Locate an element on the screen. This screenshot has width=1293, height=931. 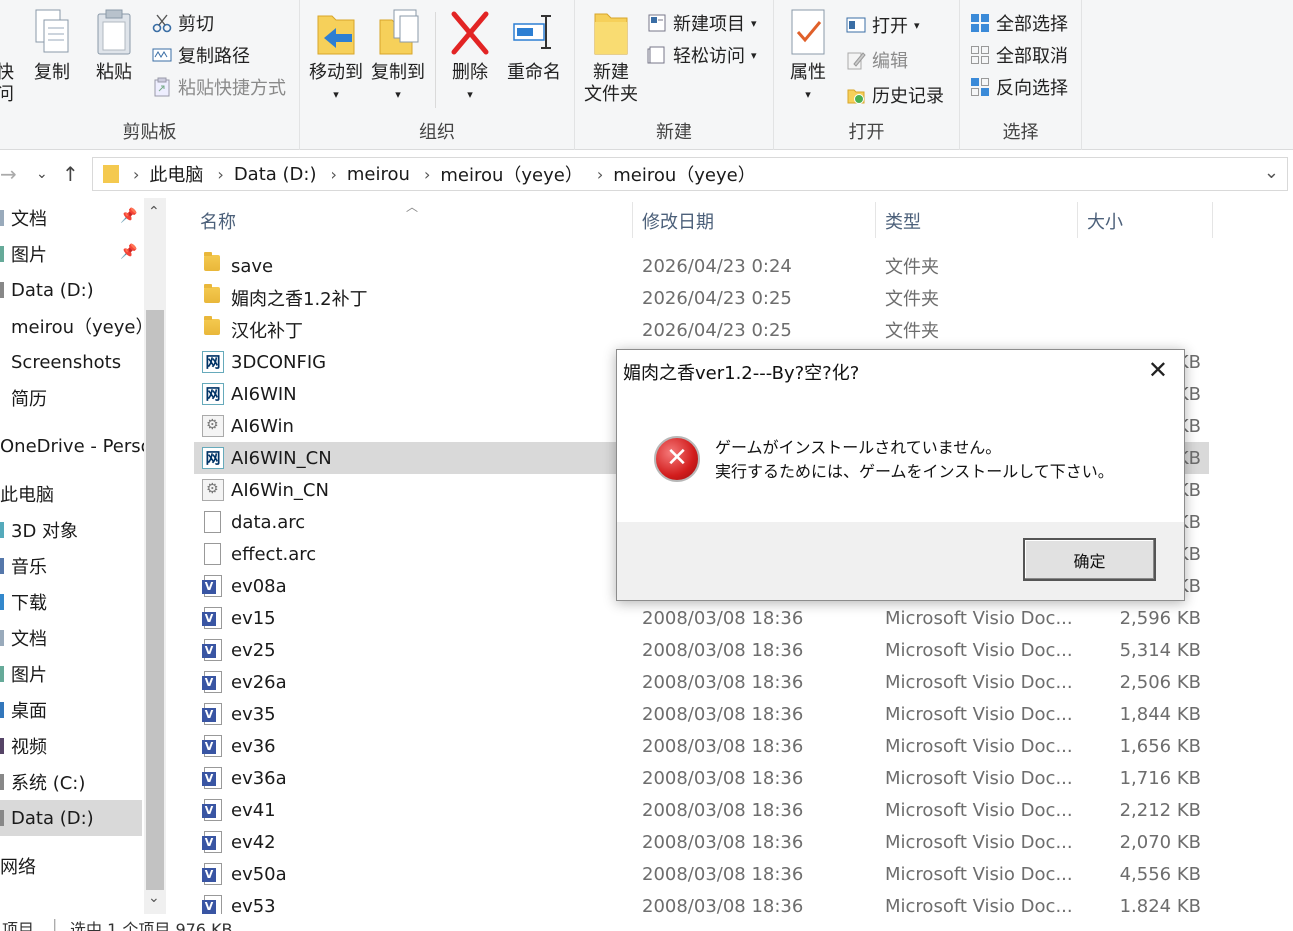
nav-item-documents-pinned: 文档 is located at coordinates (23, 218).